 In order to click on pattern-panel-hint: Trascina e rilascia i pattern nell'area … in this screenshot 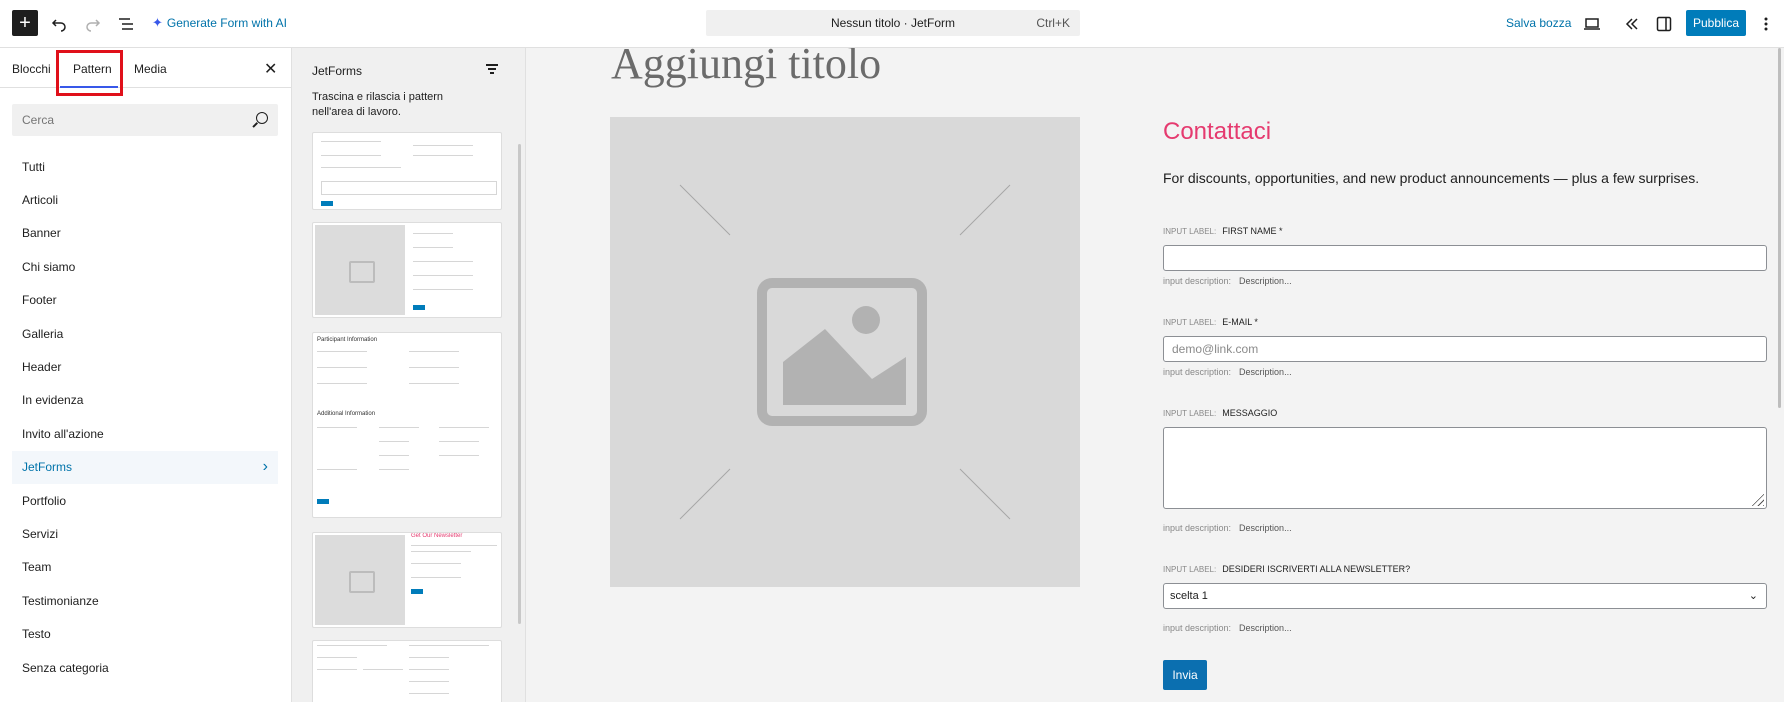, I will do `click(378, 104)`.